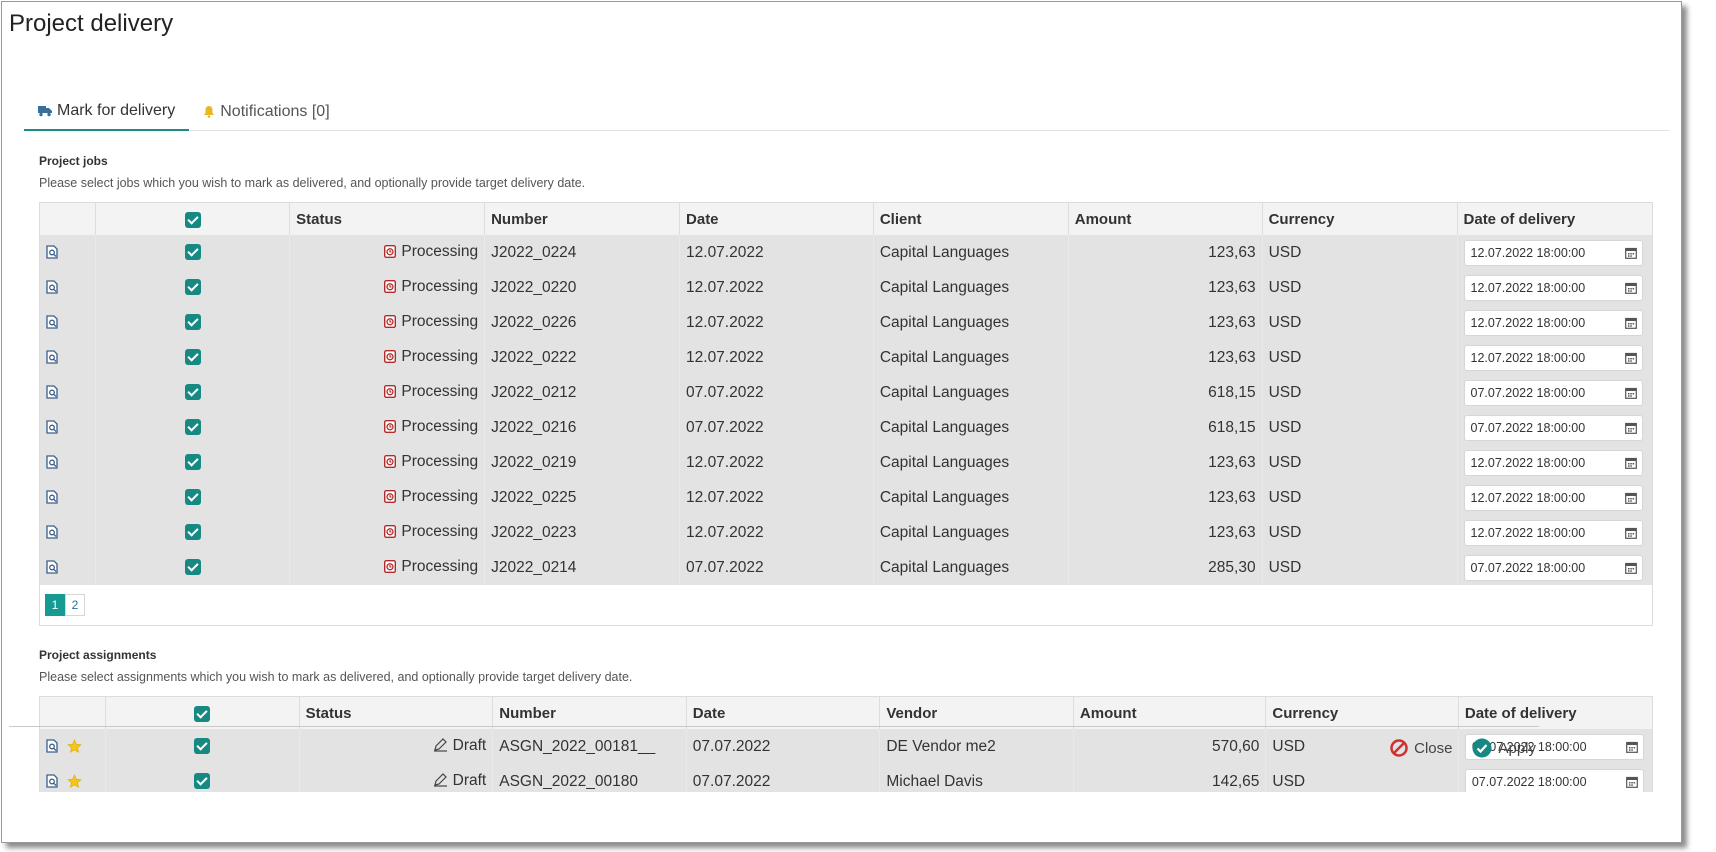  I want to click on page-button-1: 1, so click(55, 605).